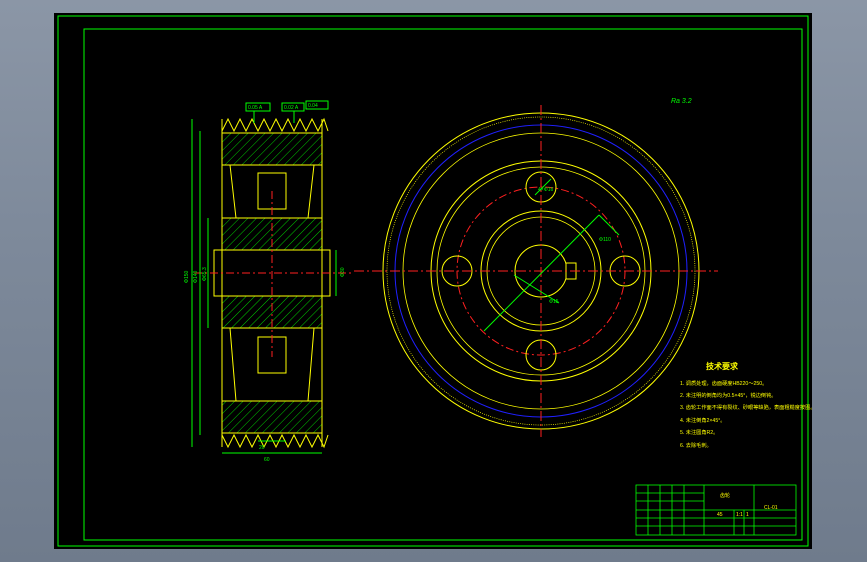 The width and height of the screenshot is (867, 562). What do you see at coordinates (187, 276) in the screenshot?
I see `dim-label: Φ150` at bounding box center [187, 276].